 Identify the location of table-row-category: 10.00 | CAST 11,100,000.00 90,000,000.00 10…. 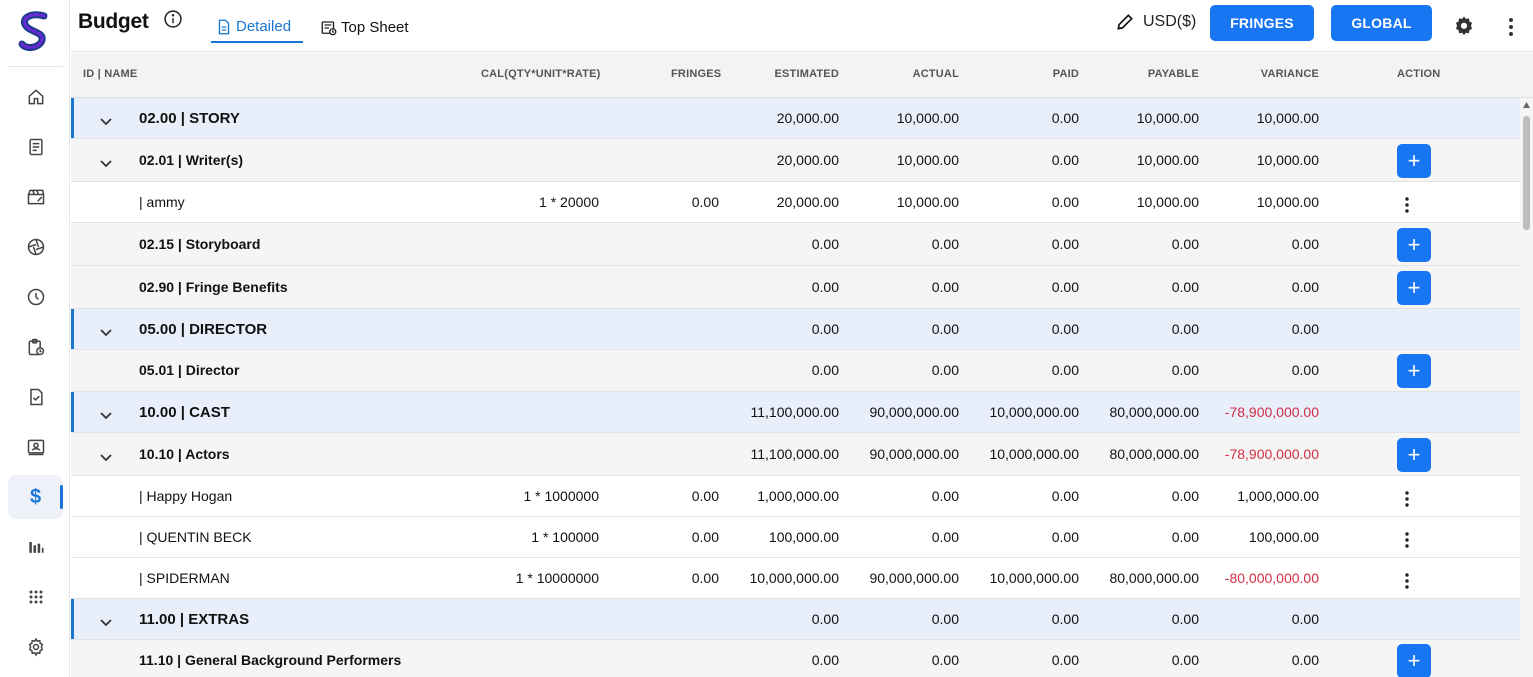
(795, 412).